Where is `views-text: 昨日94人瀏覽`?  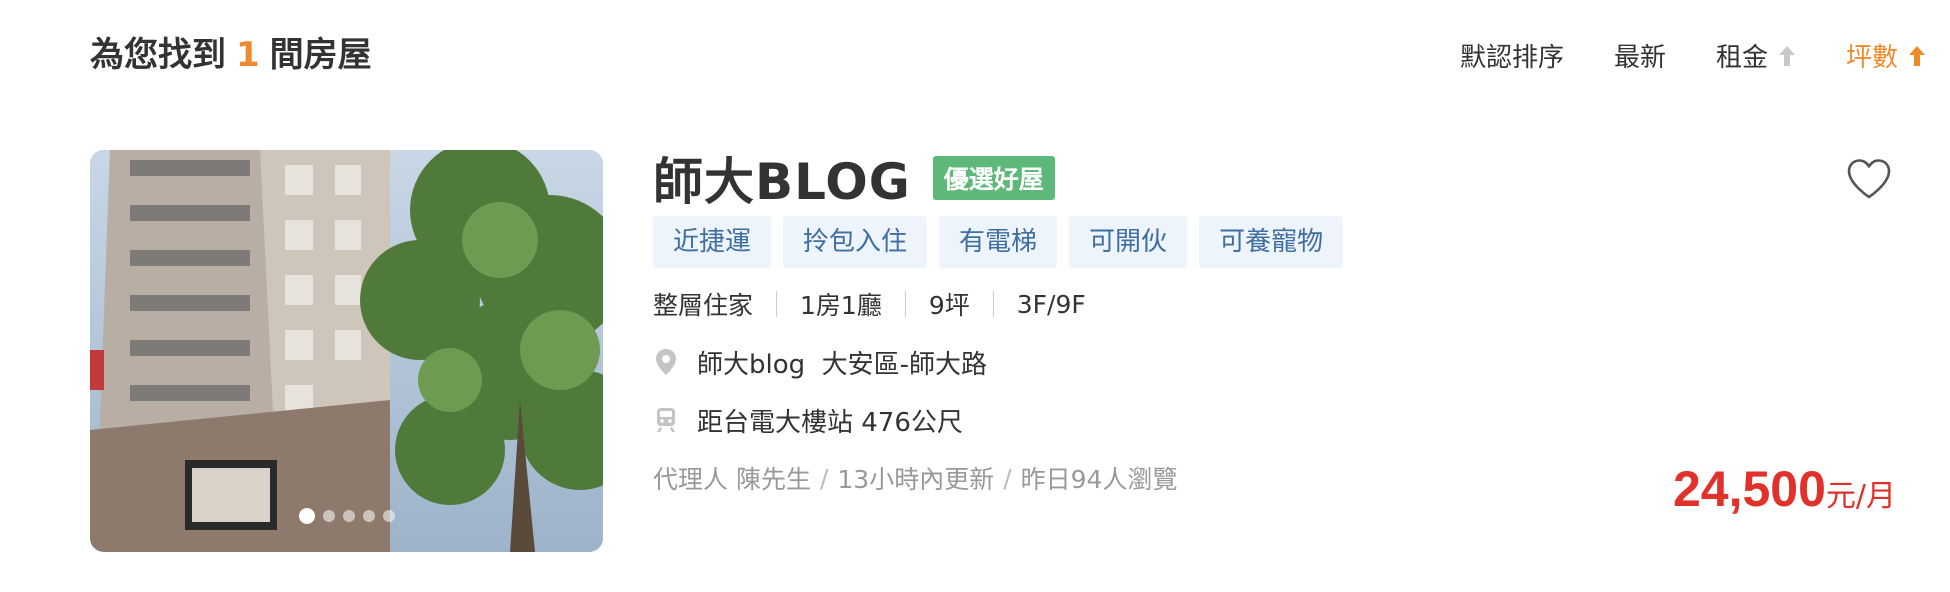
views-text: 昨日94人瀏覽 is located at coordinates (1099, 479).